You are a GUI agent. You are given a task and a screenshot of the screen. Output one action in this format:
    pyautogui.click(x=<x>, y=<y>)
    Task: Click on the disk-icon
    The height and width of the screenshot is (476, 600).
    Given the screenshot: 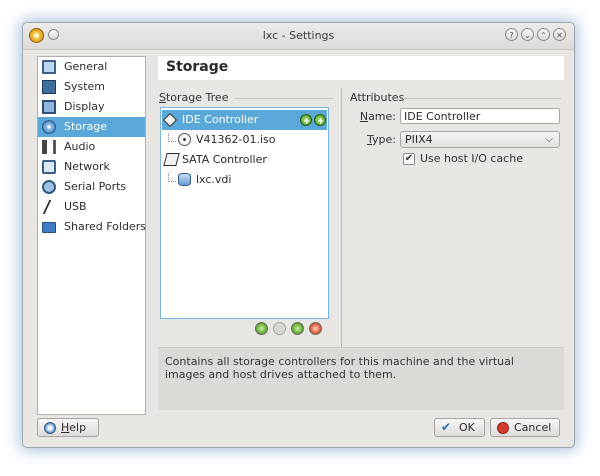 What is the action you would take?
    pyautogui.click(x=49, y=127)
    